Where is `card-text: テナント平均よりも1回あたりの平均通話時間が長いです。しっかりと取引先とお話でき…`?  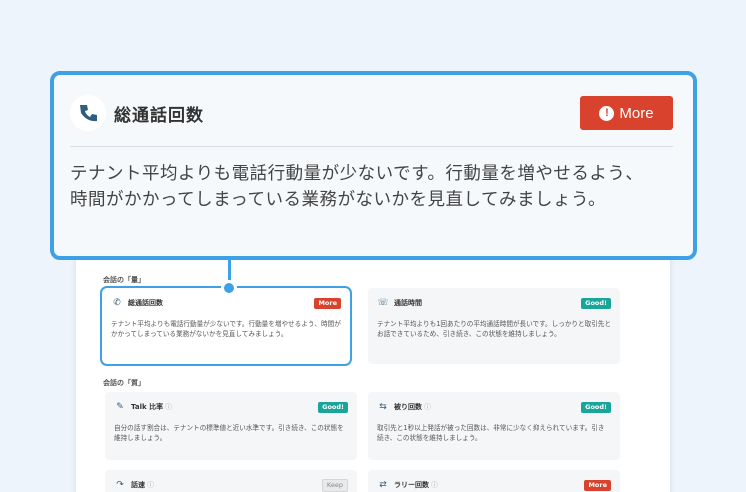 card-text: テナント平均よりも1回あたりの平均通話時間が長いです。しっかりと取引先とお話でき… is located at coordinates (494, 329).